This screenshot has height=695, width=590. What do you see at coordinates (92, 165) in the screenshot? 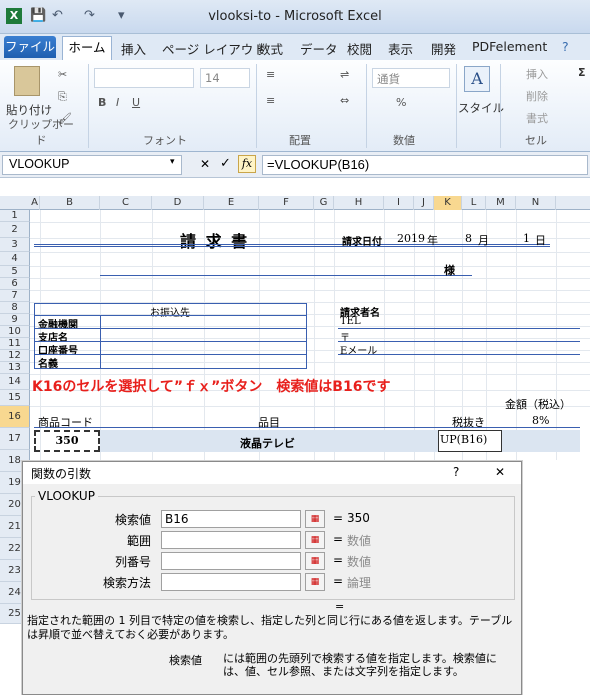
I see `name-box: VLOOKUP` at bounding box center [92, 165].